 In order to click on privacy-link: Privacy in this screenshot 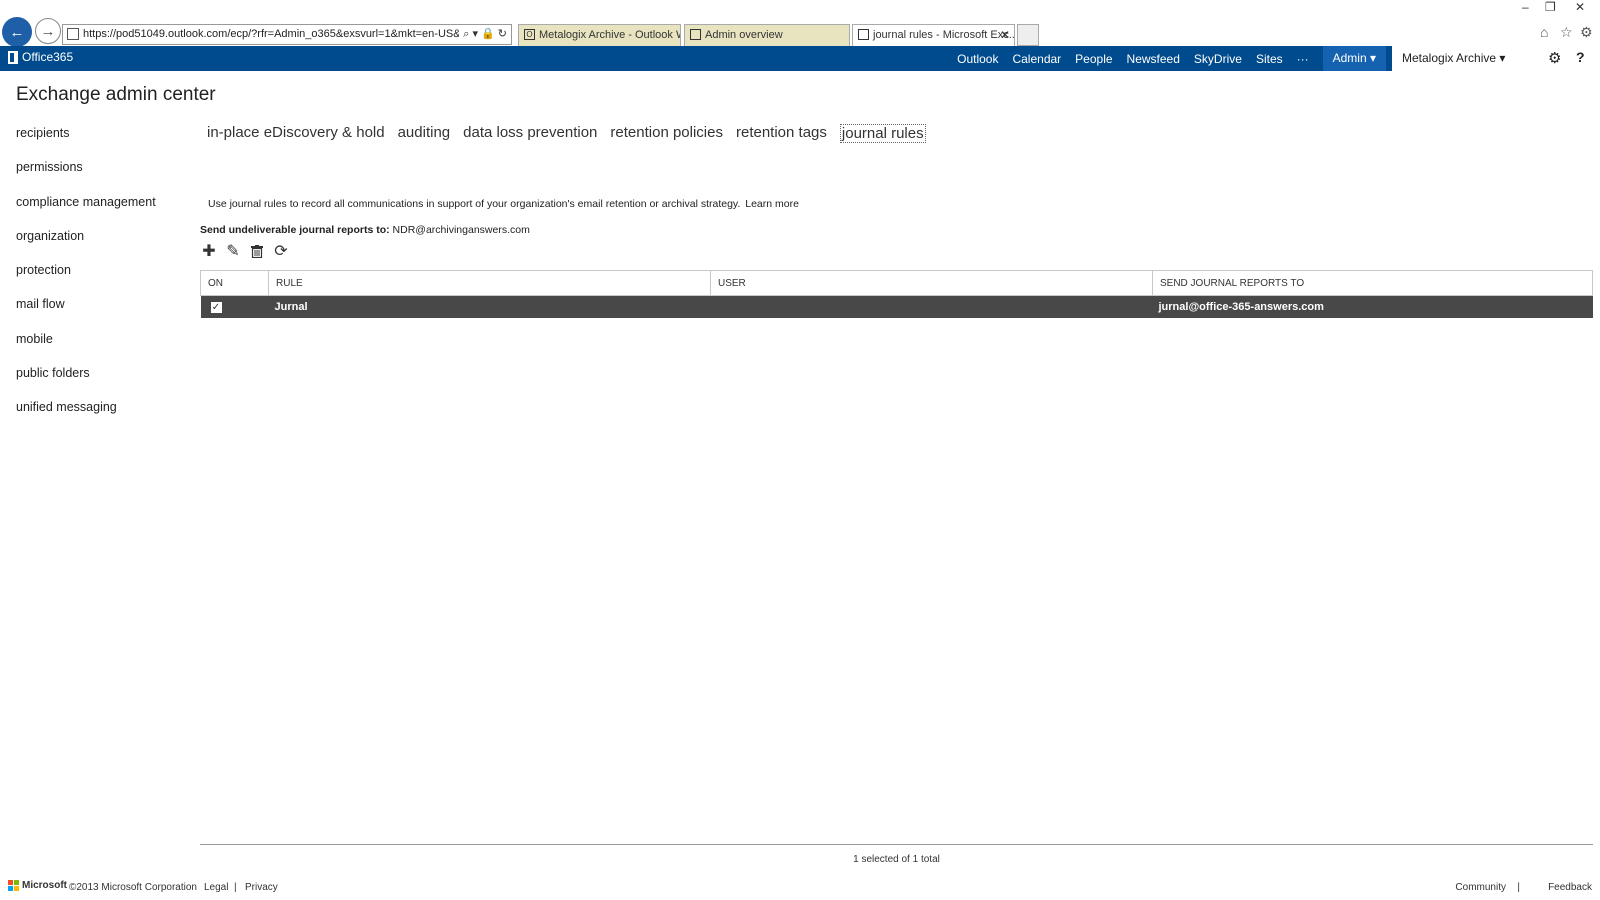, I will do `click(261, 887)`.